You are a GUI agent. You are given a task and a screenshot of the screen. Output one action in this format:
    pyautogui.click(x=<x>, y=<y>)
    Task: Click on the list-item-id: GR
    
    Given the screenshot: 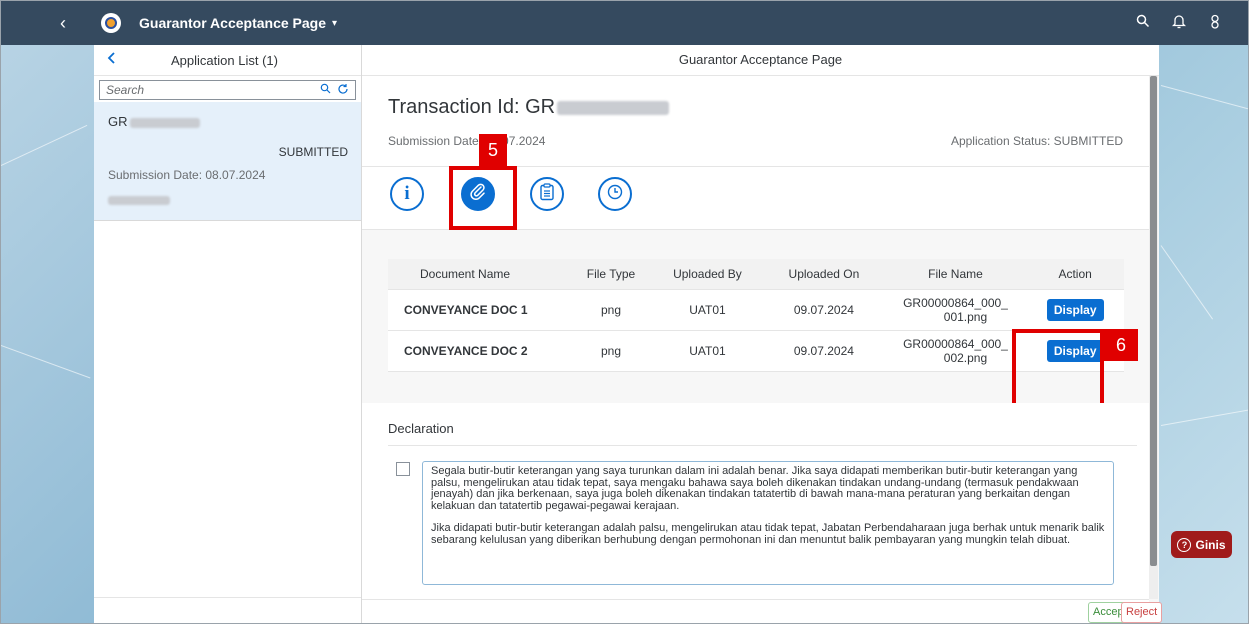 What is the action you would take?
    pyautogui.click(x=154, y=121)
    